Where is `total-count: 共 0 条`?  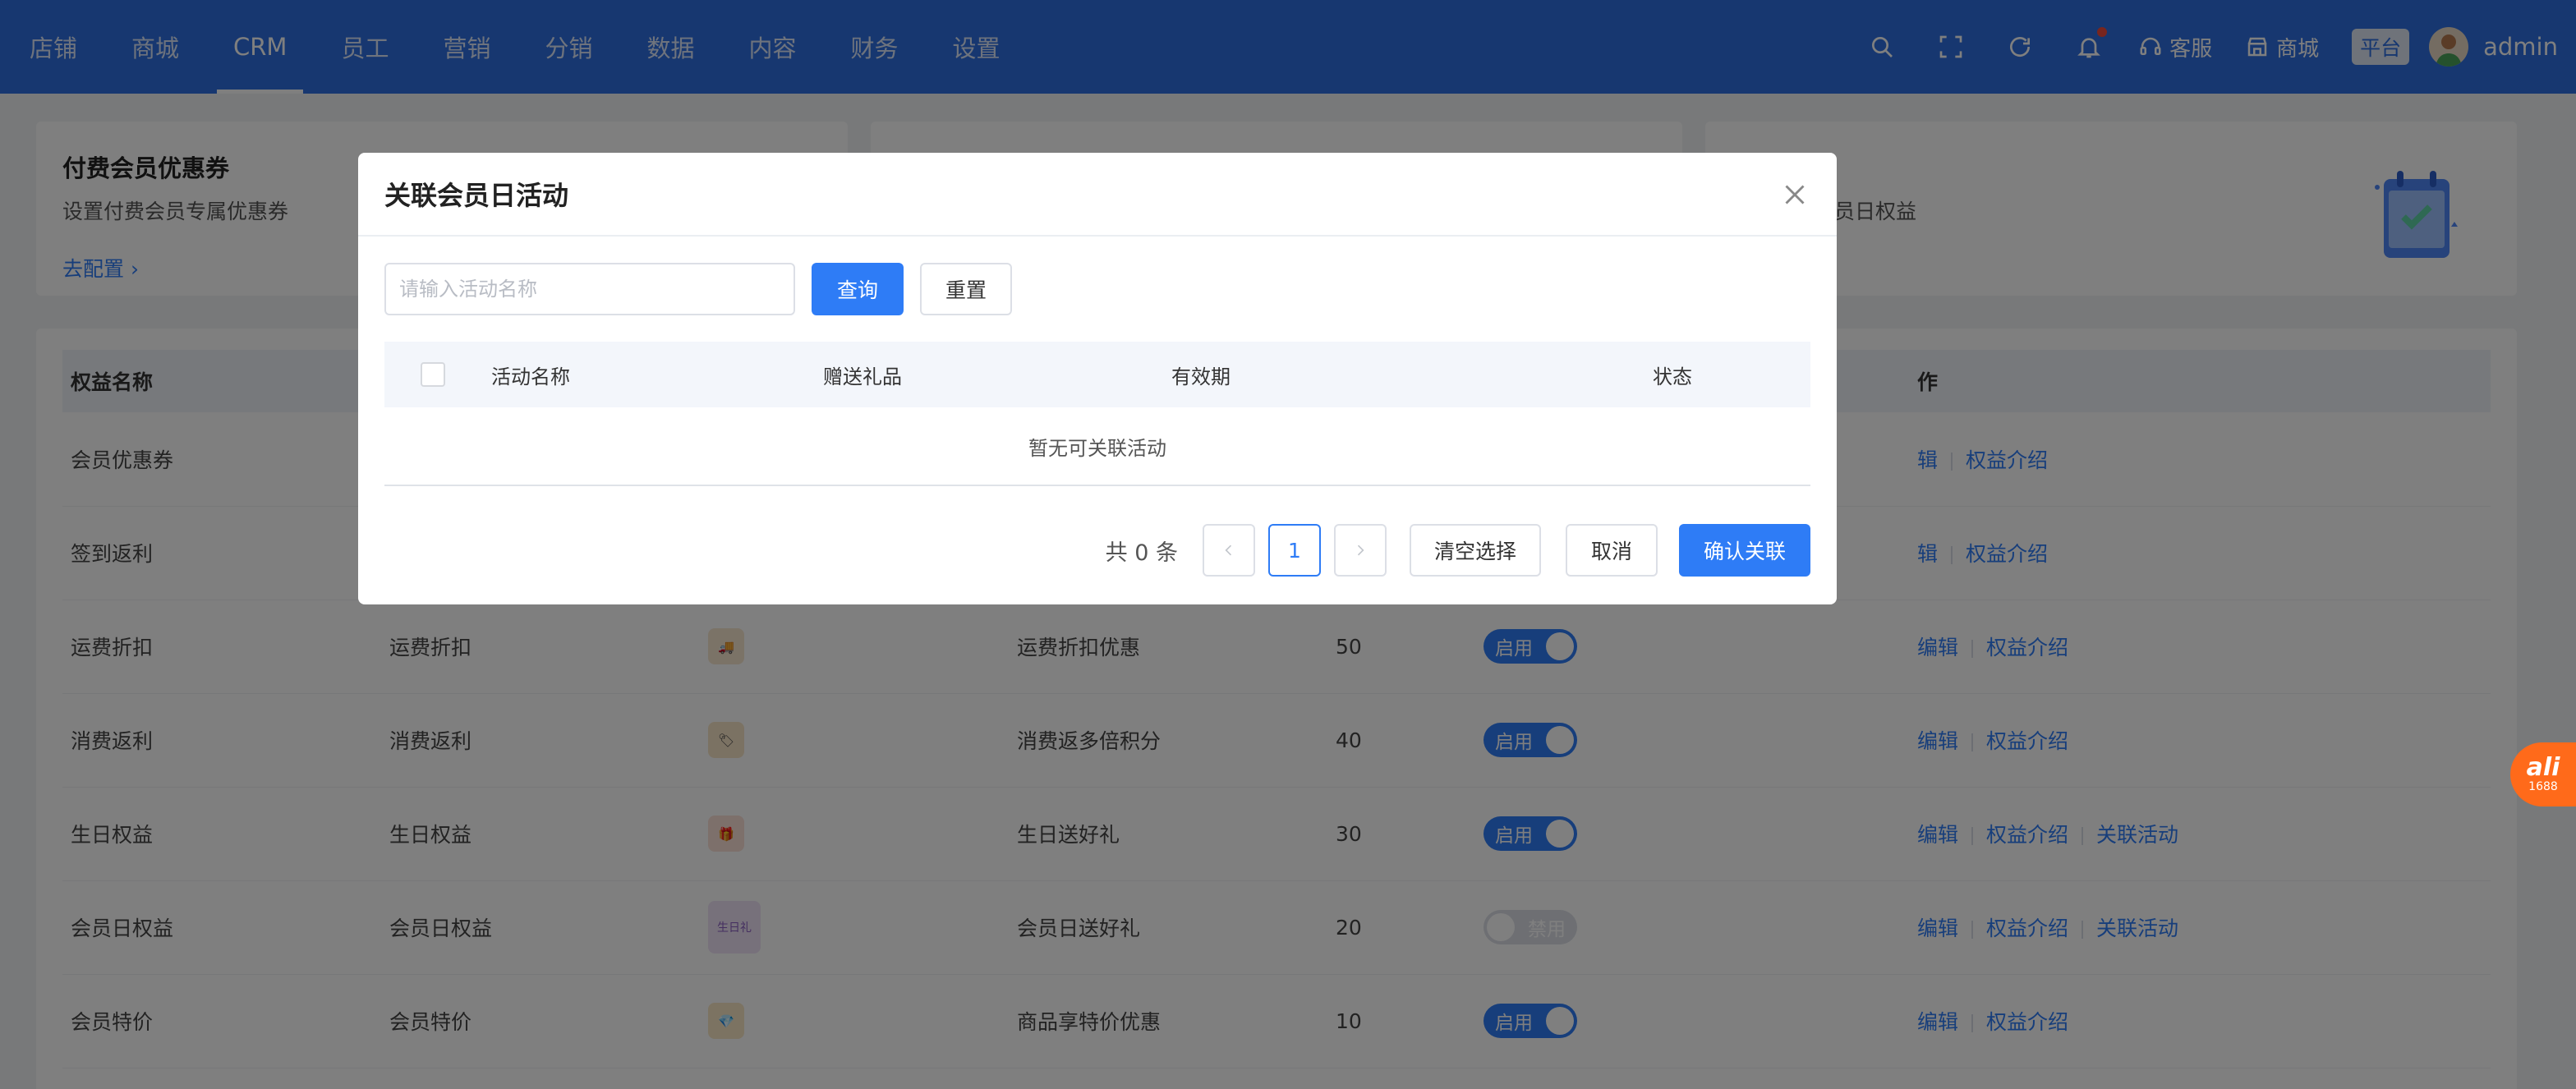 total-count: 共 0 条 is located at coordinates (1141, 553).